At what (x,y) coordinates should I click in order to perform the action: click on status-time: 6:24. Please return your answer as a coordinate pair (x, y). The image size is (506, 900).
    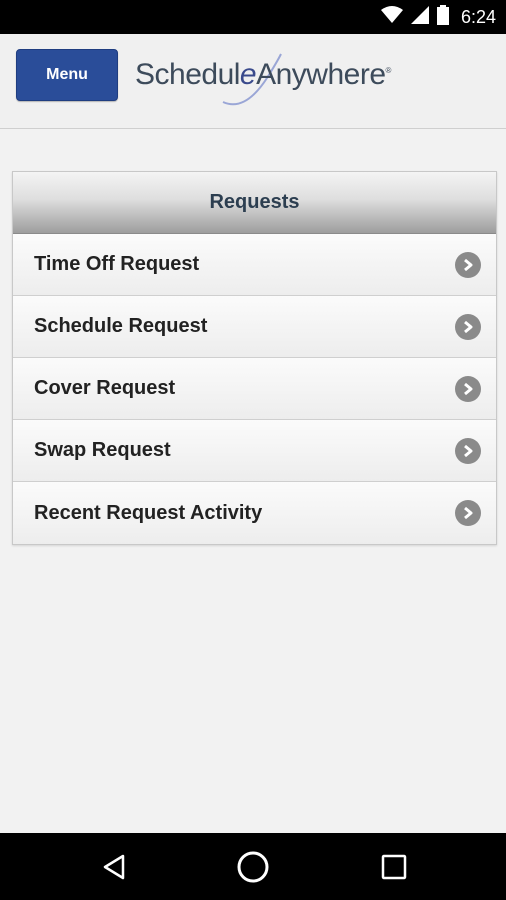
    Looking at the image, I should click on (478, 16).